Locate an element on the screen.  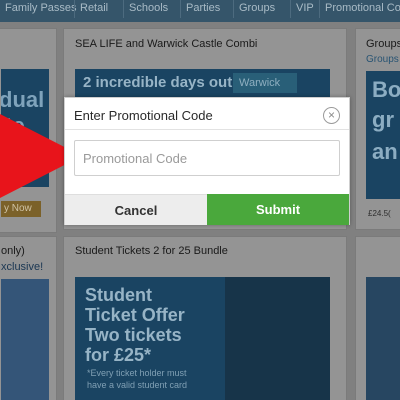
cancel-button: Cancel is located at coordinates (136, 209).